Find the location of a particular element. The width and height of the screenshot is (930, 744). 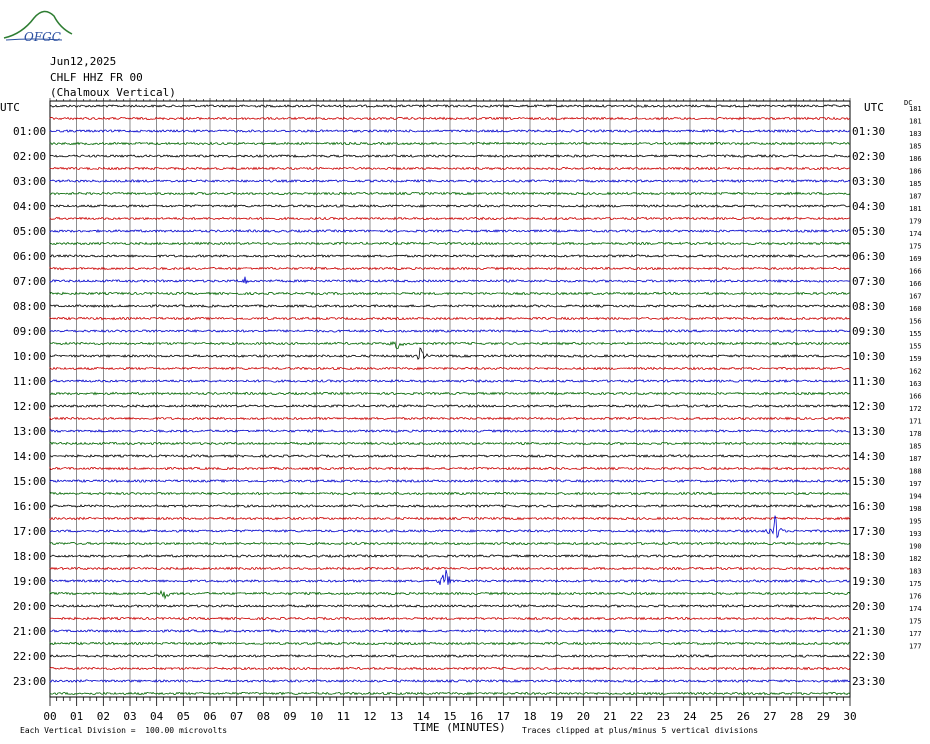

left-hour-label: 05:00 is located at coordinates (29, 231).